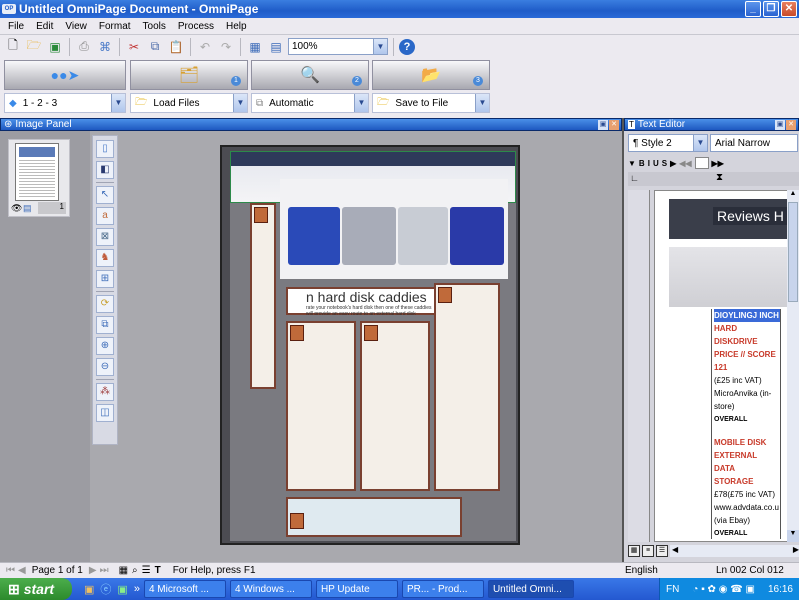 The width and height of the screenshot is (799, 600). I want to click on menu-file: File, so click(16, 26).